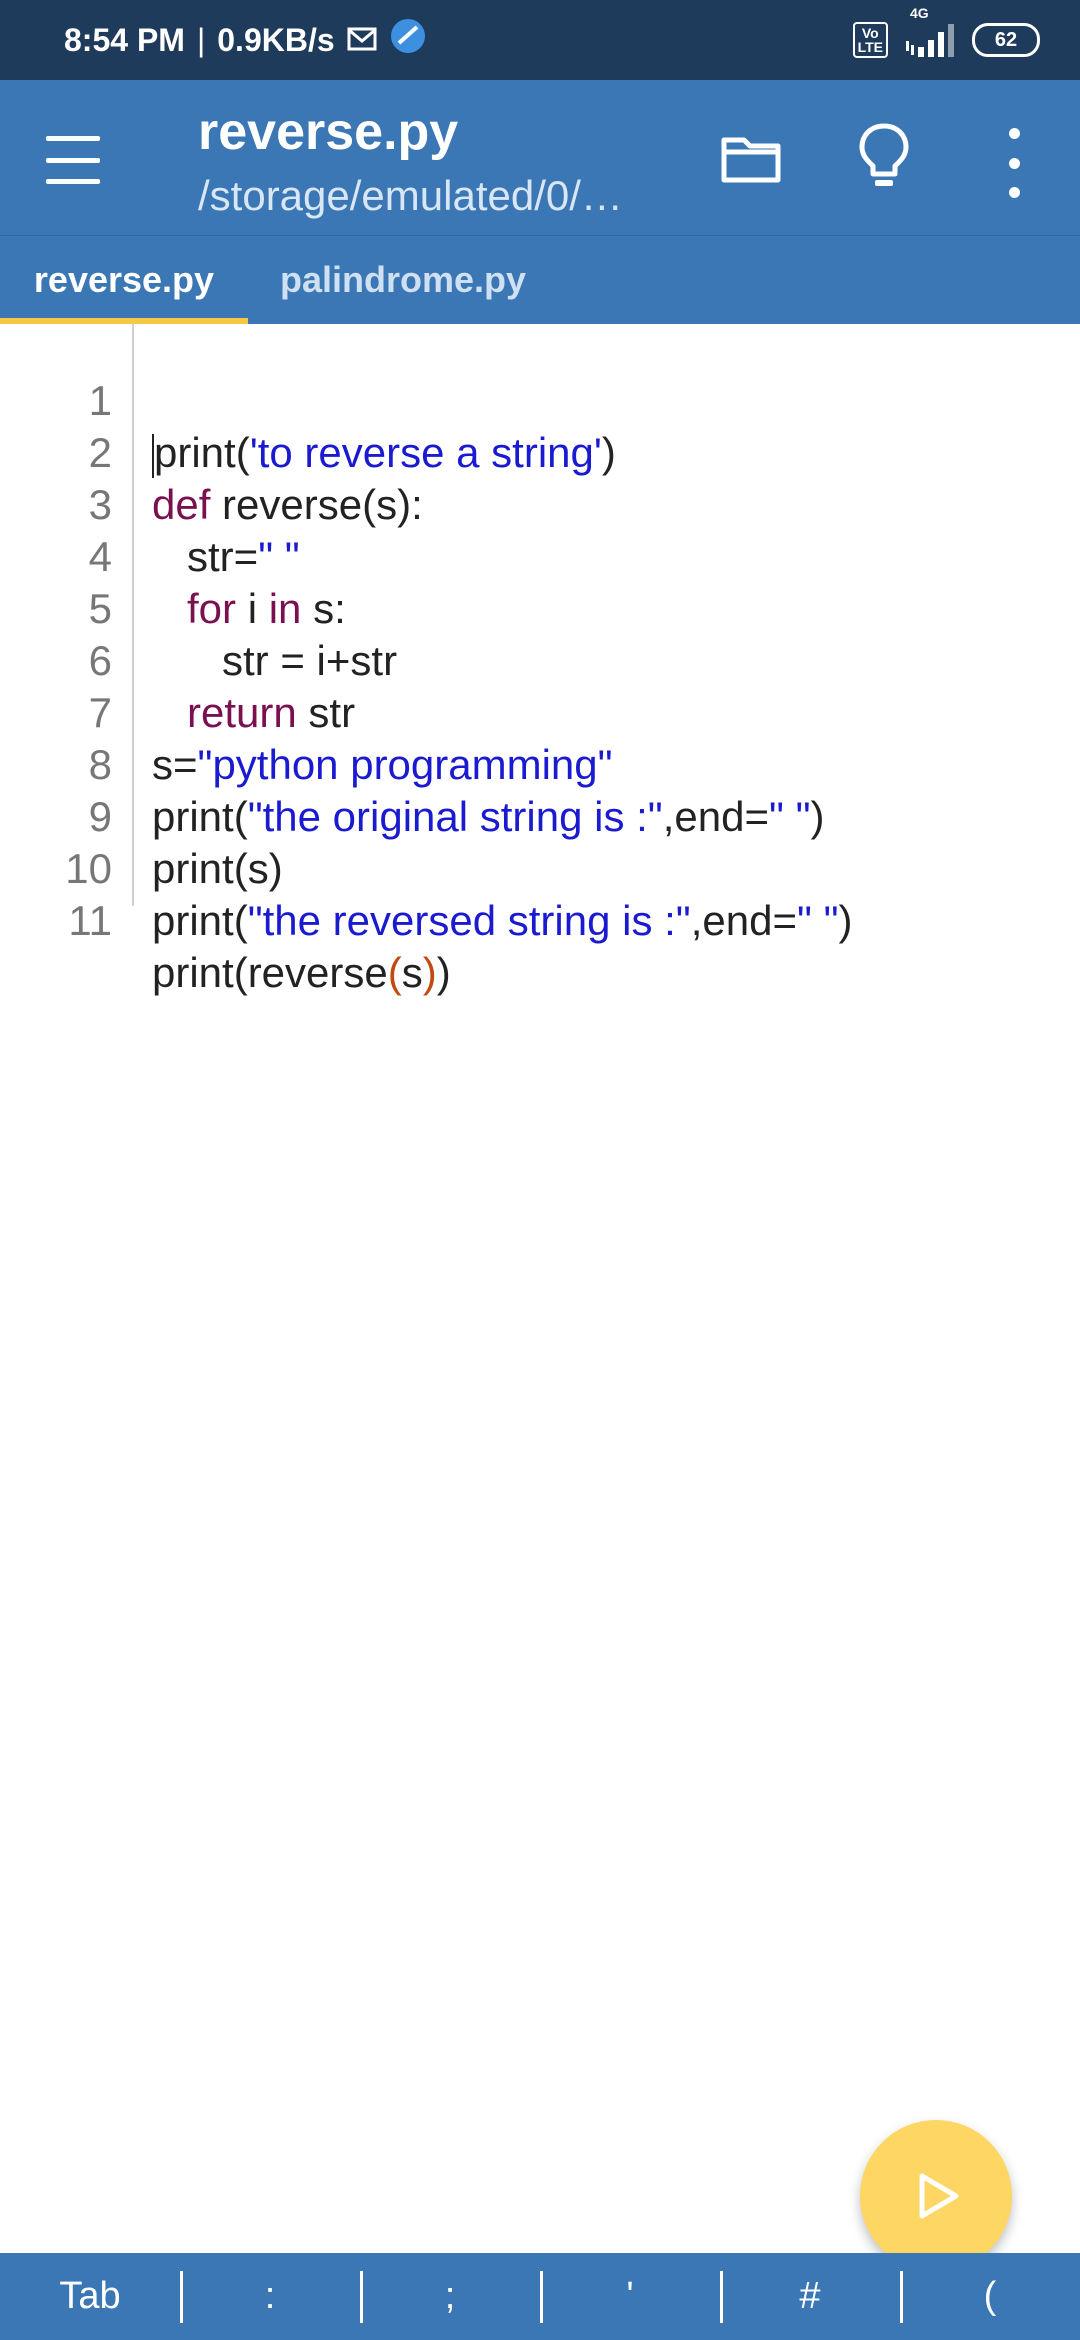  I want to click on code-line: 11 print(reverse(s)), so click(540, 919).